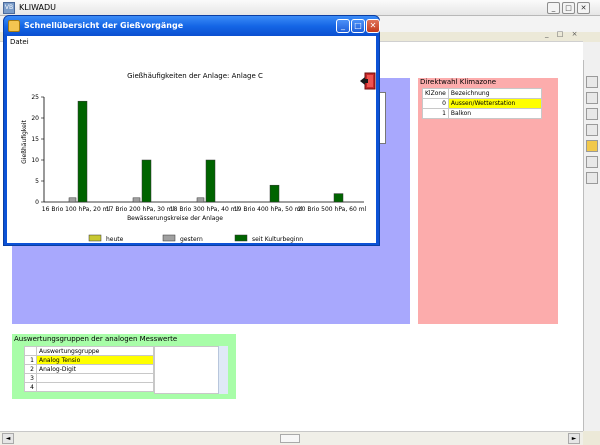 The image size is (600, 445). Describe the element at coordinates (435, 103) in the screenshot. I see `row-id: 0` at that location.